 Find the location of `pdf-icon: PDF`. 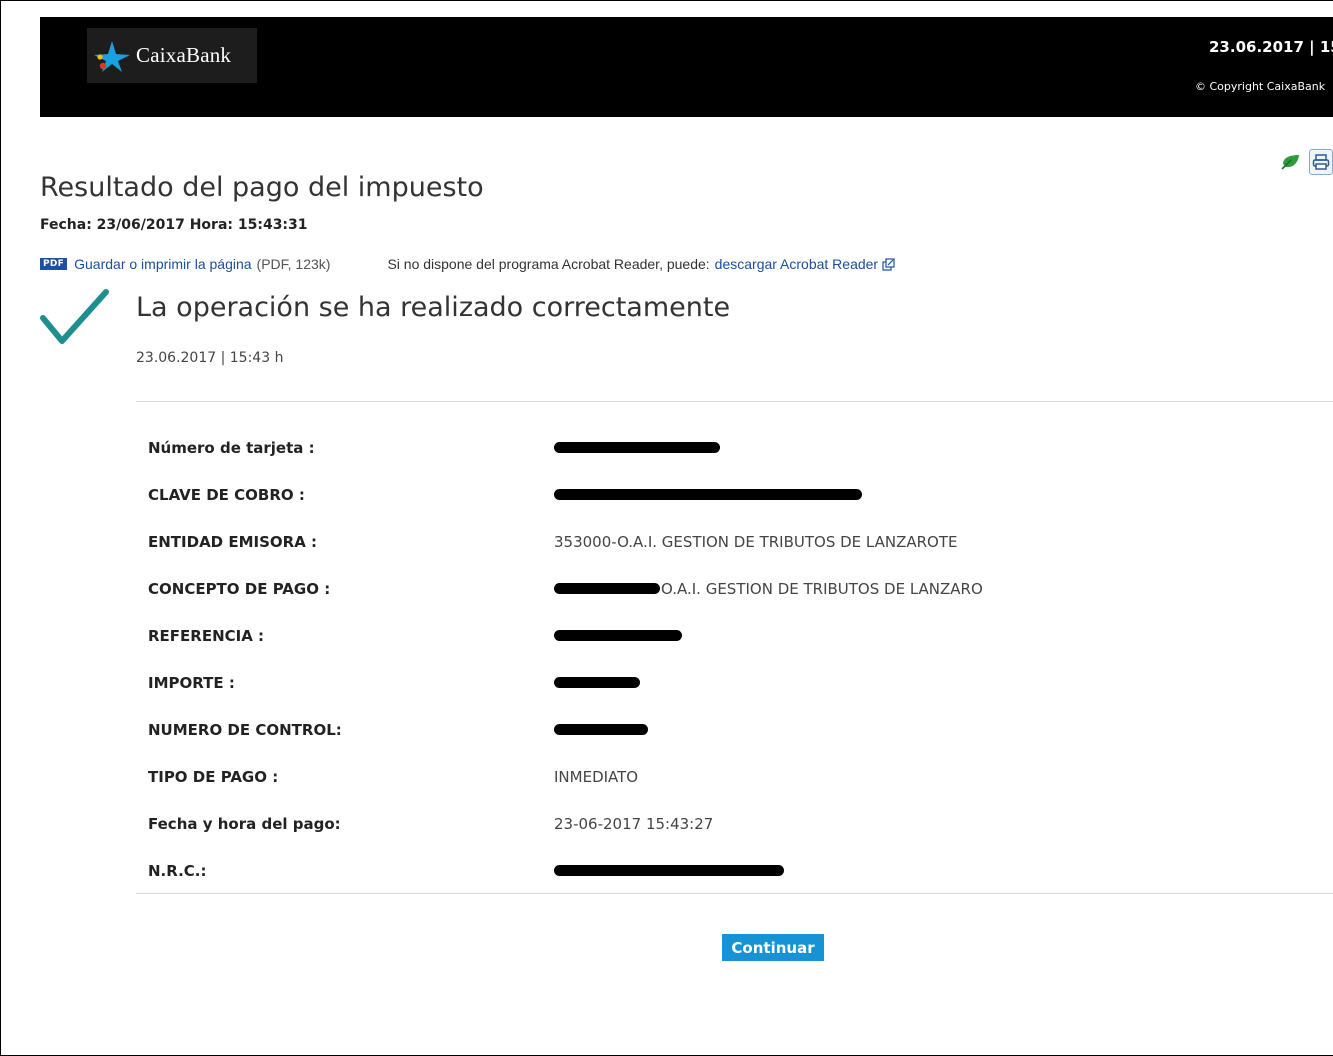

pdf-icon: PDF is located at coordinates (54, 264).